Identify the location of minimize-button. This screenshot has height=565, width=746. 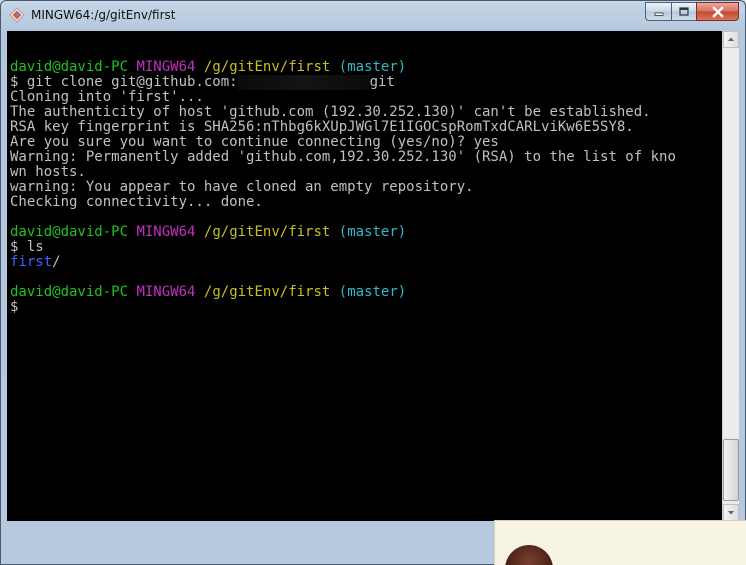
(658, 11).